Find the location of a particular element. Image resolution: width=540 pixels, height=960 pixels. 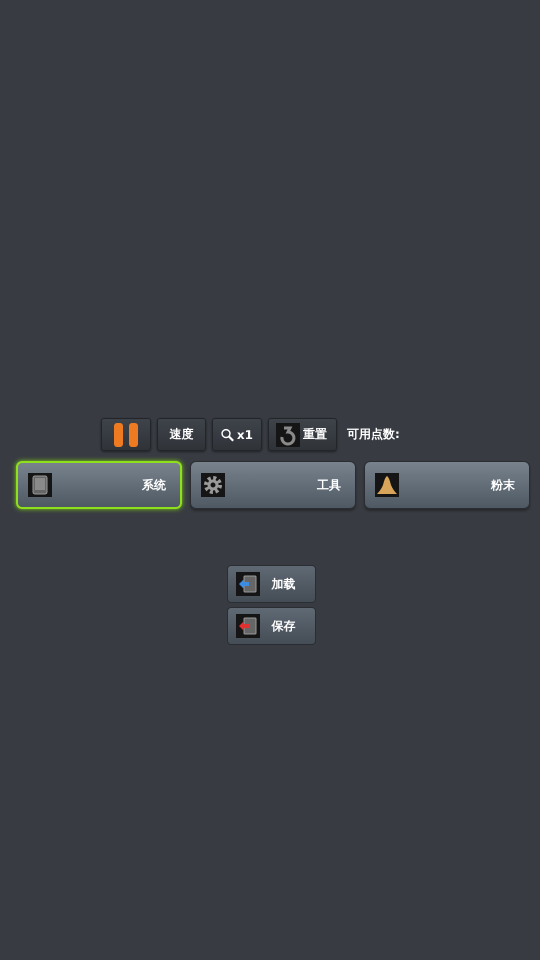

category-tab: 工具 is located at coordinates (273, 485).